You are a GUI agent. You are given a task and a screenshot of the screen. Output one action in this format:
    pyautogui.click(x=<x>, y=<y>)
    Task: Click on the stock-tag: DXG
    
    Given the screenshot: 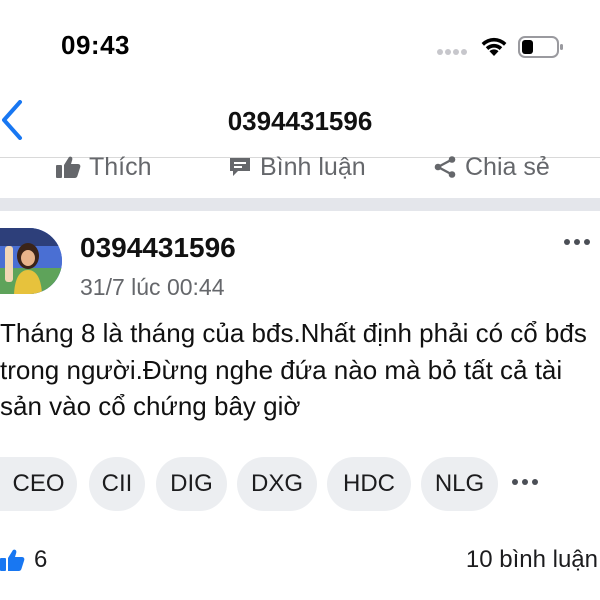 What is the action you would take?
    pyautogui.click(x=277, y=484)
    